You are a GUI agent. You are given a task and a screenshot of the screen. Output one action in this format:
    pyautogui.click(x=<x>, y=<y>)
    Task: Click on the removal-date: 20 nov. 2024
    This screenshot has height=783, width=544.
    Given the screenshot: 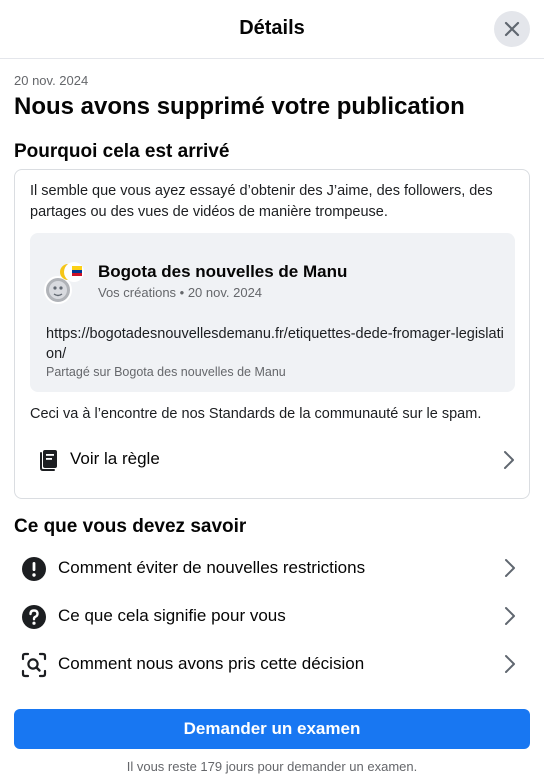 What is the action you would take?
    pyautogui.click(x=51, y=80)
    